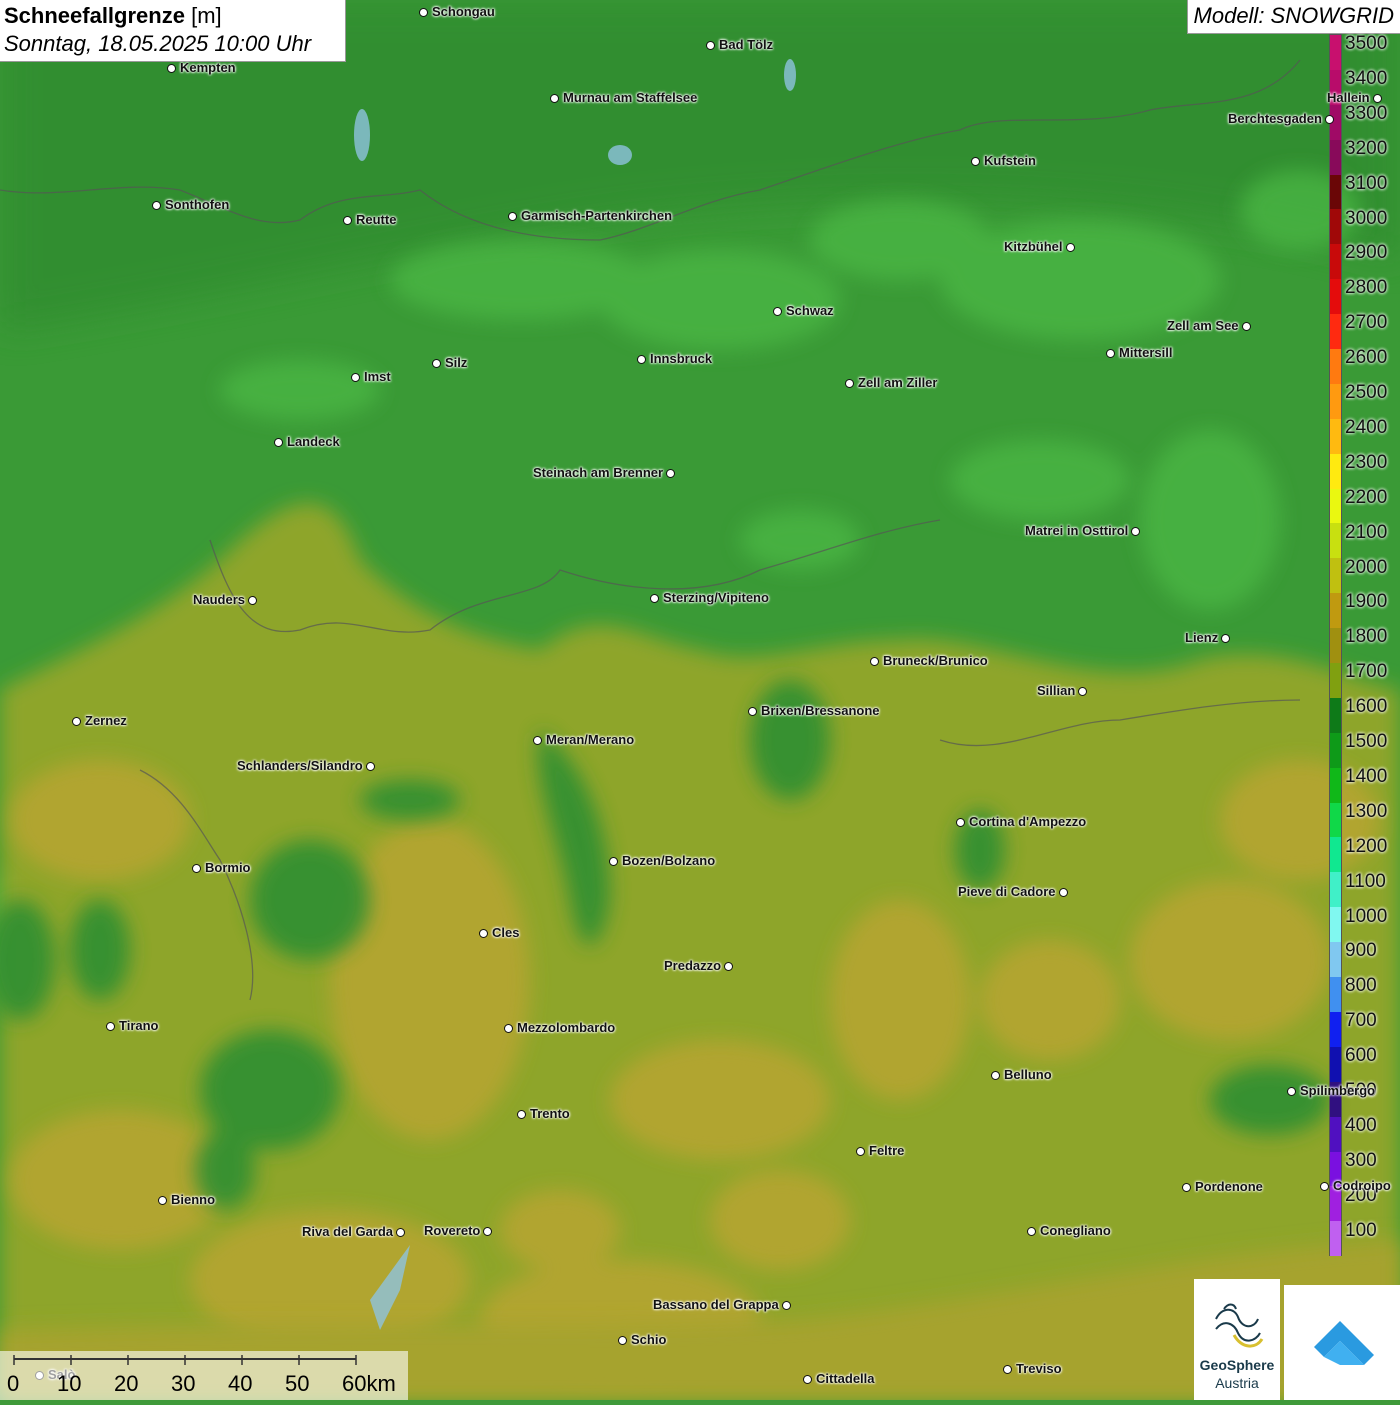  Describe the element at coordinates (1366, 602) in the screenshot. I see `legend-label: 1900` at that location.